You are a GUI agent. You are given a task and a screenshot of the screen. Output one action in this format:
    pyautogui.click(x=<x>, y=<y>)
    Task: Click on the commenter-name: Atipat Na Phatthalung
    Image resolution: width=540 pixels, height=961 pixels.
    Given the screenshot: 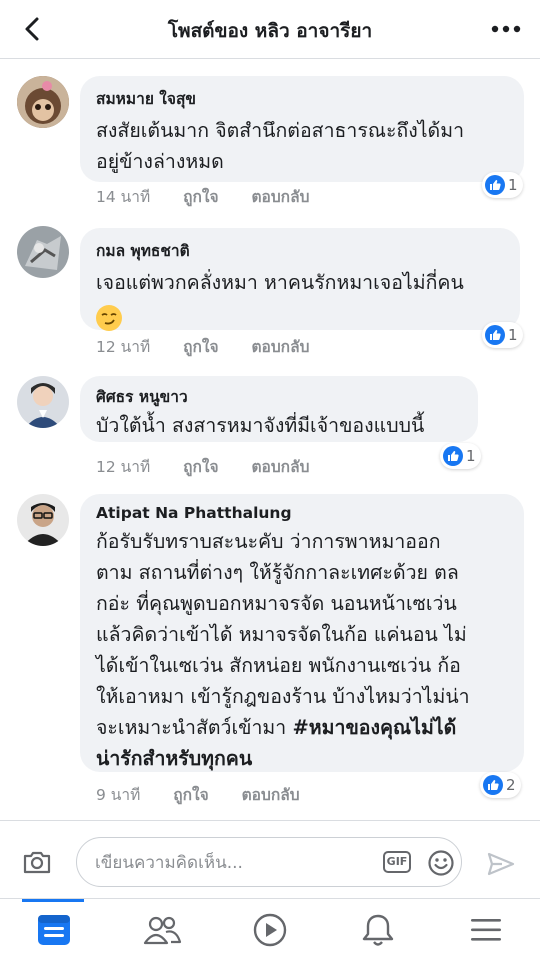 What is the action you would take?
    pyautogui.click(x=302, y=513)
    